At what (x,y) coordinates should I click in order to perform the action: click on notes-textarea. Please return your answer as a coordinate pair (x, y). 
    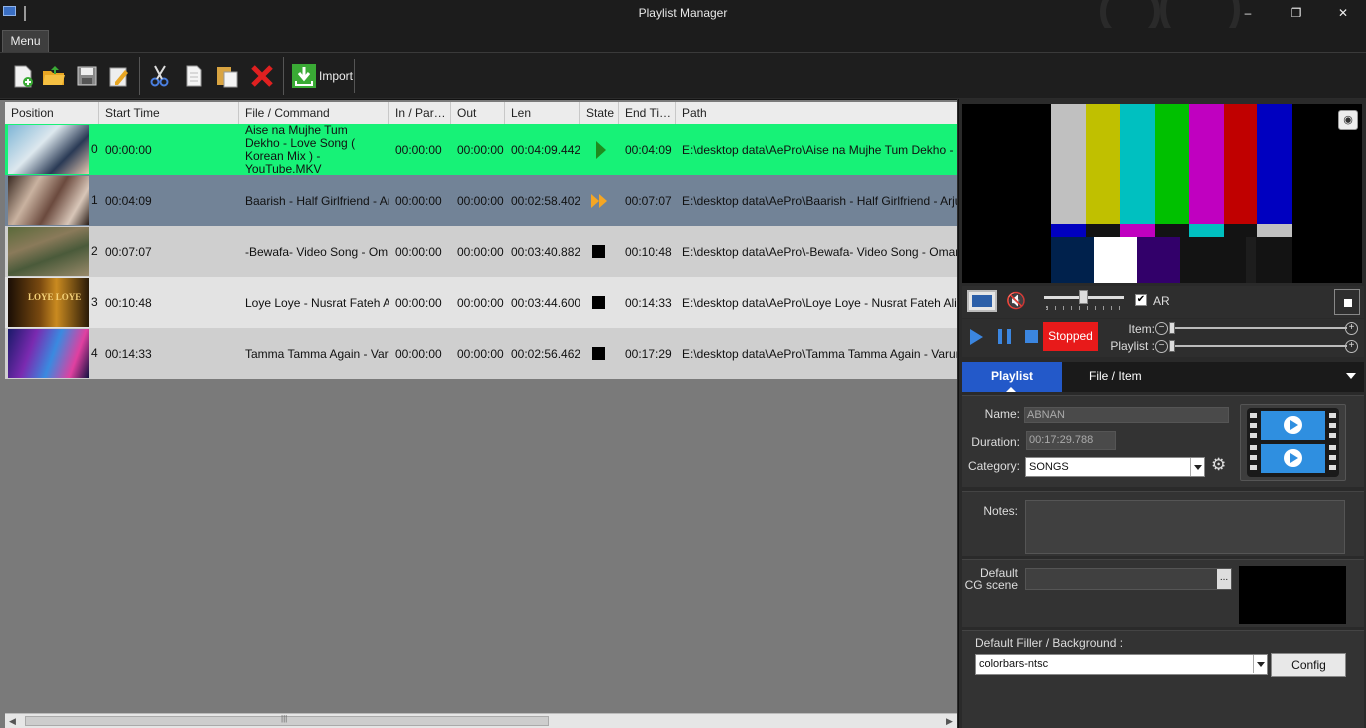
    Looking at the image, I should click on (1185, 527).